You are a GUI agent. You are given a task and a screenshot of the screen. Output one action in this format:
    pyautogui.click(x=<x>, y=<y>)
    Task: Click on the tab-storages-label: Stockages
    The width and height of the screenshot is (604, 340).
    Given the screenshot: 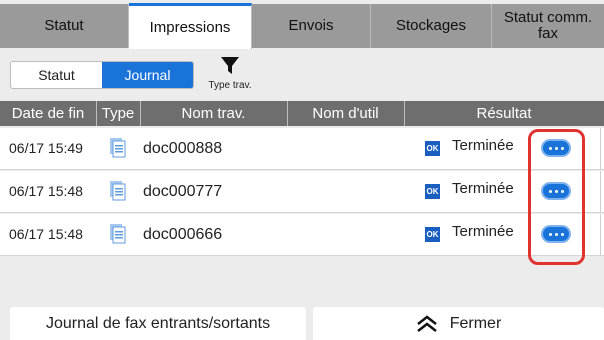 What is the action you would take?
    pyautogui.click(x=431, y=25)
    